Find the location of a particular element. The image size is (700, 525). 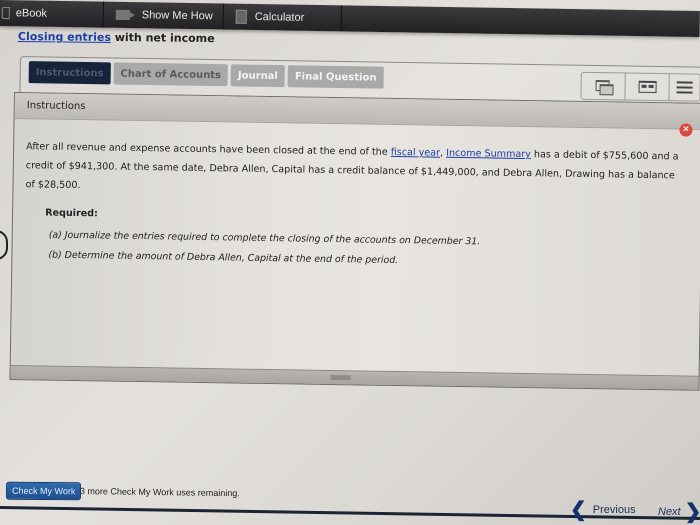

resize-handle-icon is located at coordinates (340, 378).